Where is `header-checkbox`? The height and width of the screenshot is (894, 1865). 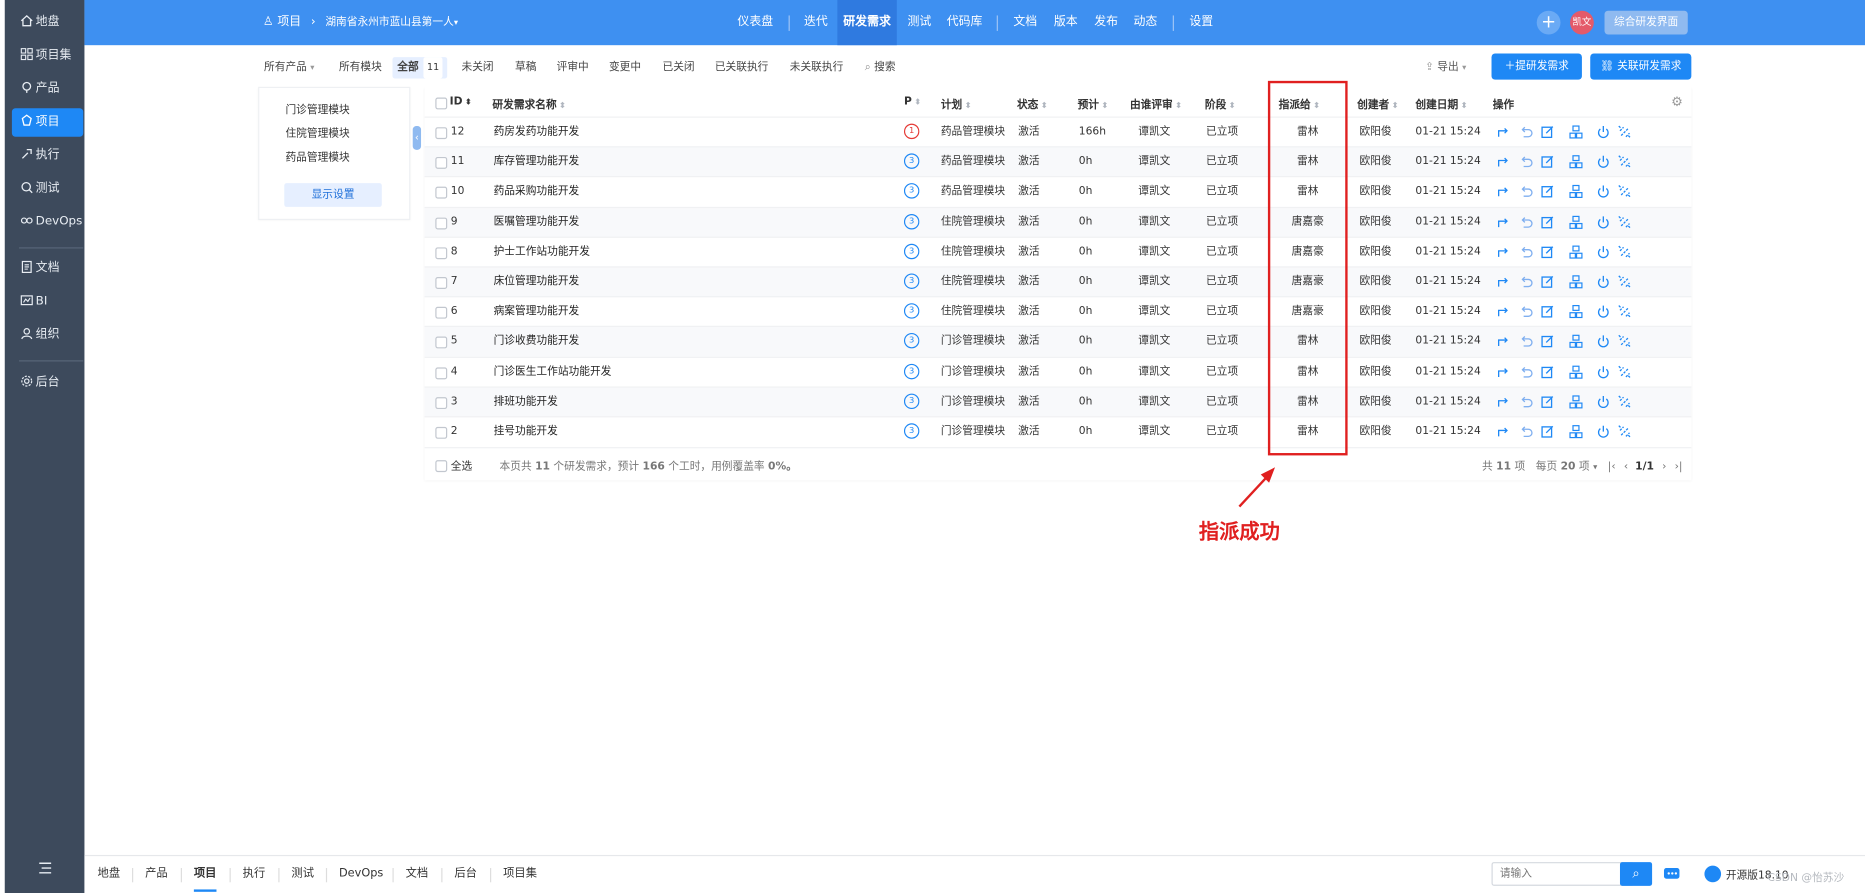
header-checkbox is located at coordinates (441, 103).